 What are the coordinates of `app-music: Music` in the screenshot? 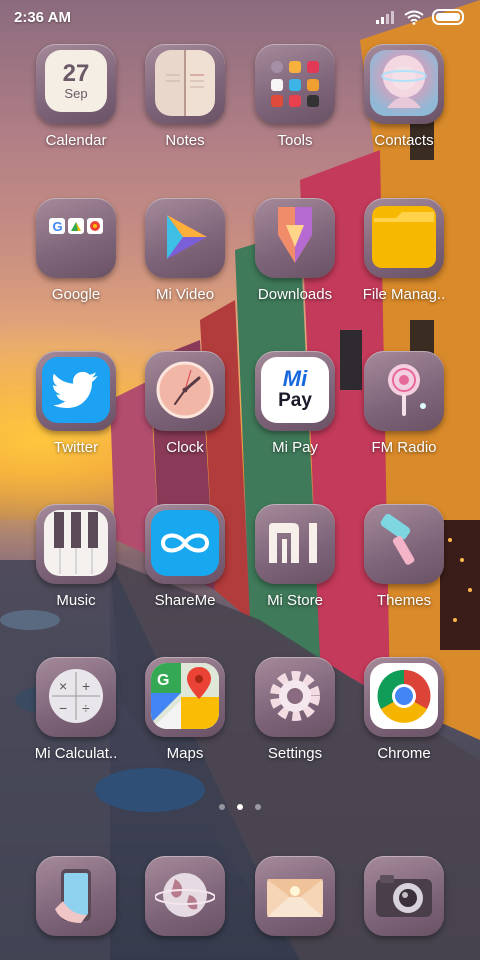 It's located at (76, 556).